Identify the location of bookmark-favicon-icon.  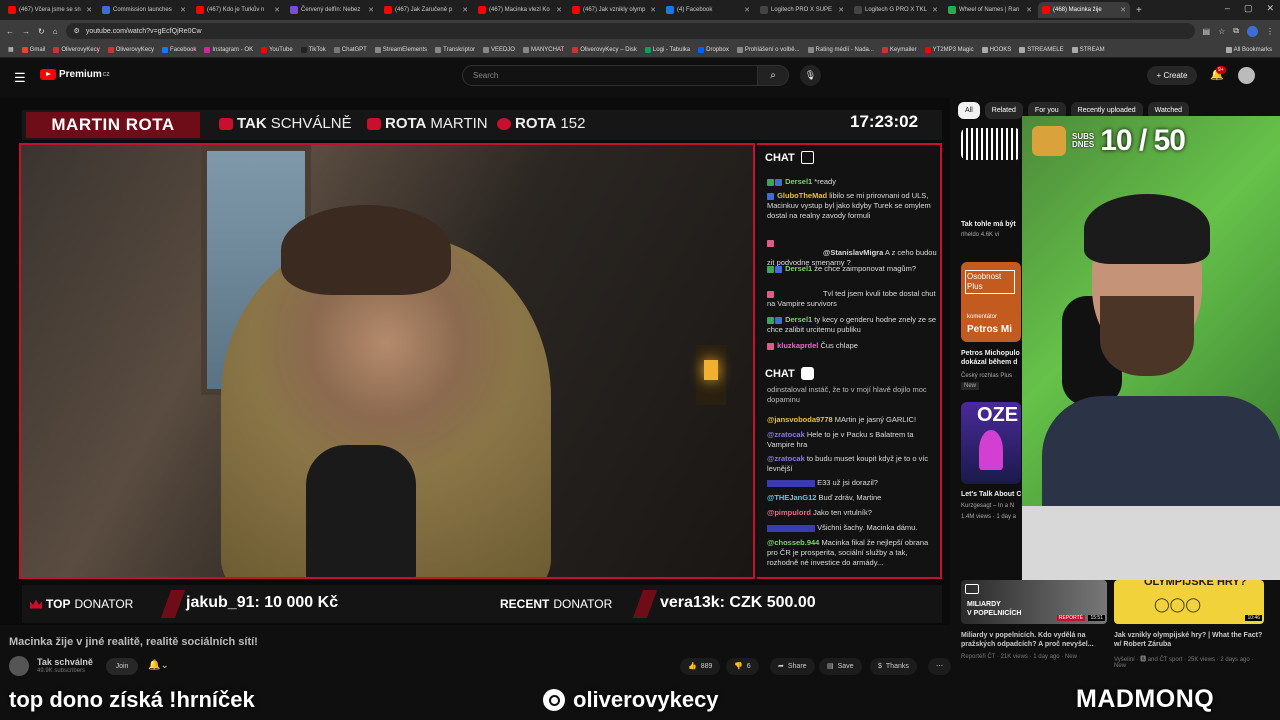
(525, 49).